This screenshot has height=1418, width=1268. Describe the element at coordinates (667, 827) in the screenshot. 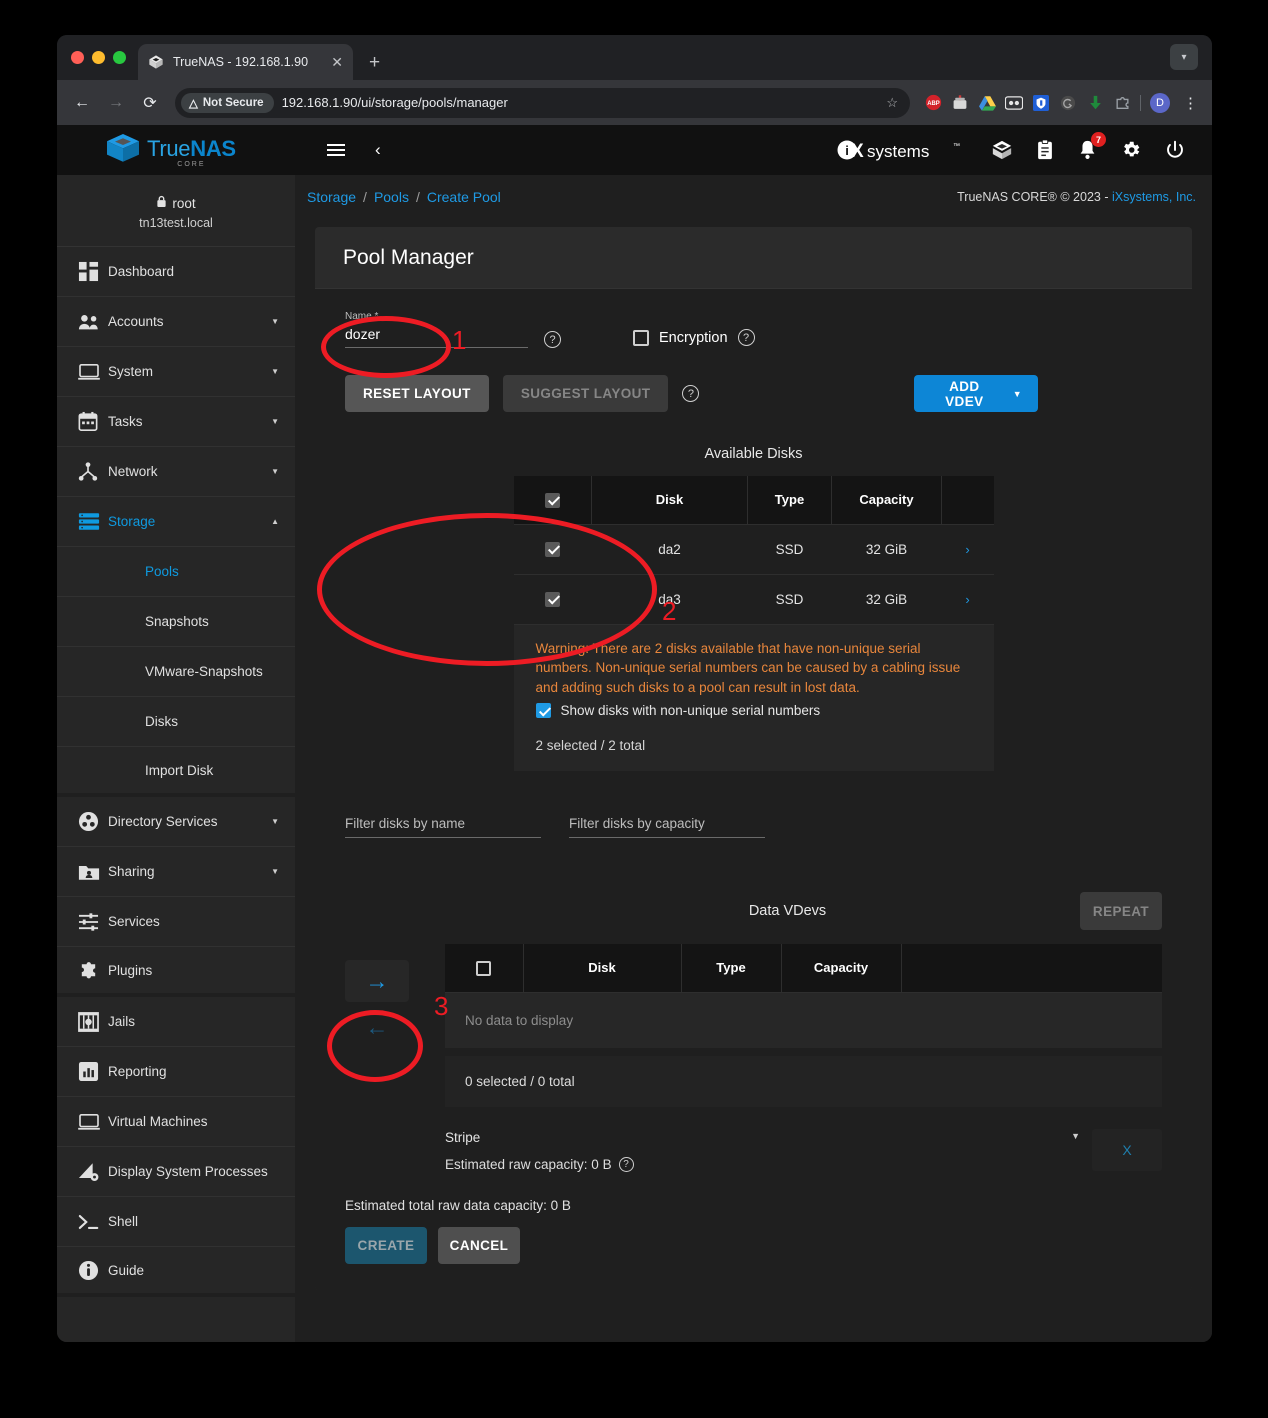

I see `filter-disks-by-capacity-input` at that location.